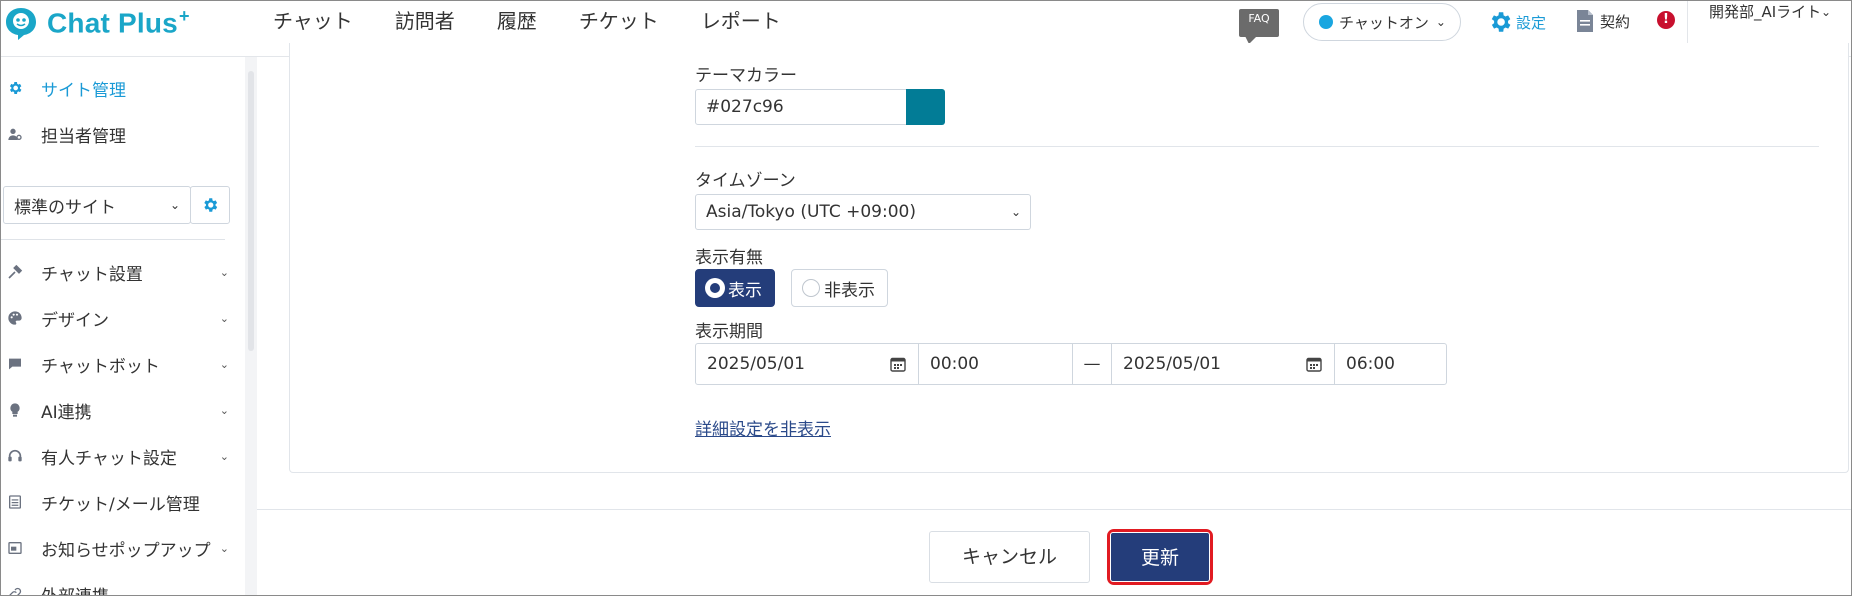  Describe the element at coordinates (849, 290) in the screenshot. I see `visibility-hide-label: 非表示` at that location.